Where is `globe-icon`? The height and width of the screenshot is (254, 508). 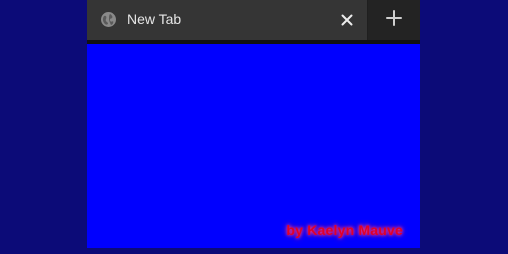 globe-icon is located at coordinates (108, 19).